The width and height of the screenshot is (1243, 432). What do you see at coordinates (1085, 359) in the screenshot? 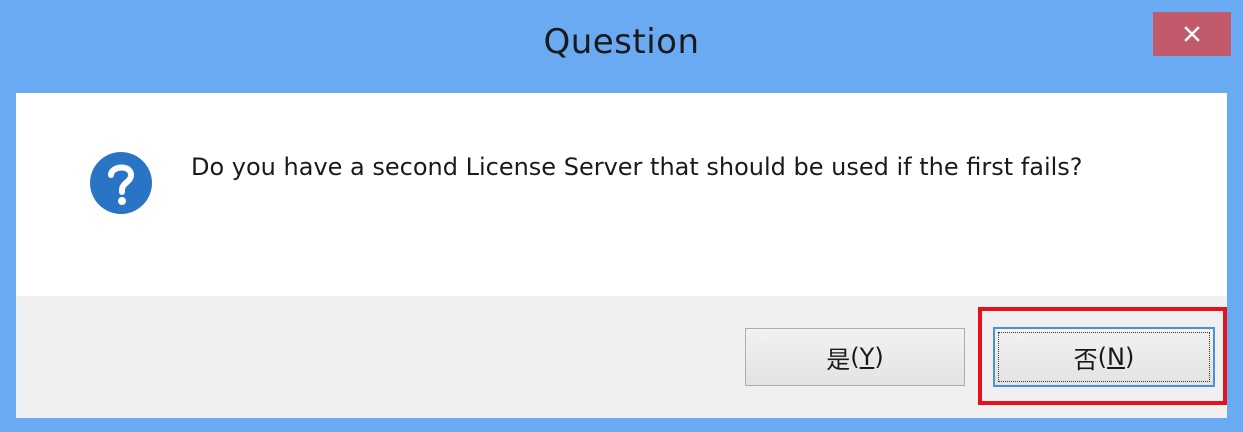
I see `no-button-label: 否` at bounding box center [1085, 359].